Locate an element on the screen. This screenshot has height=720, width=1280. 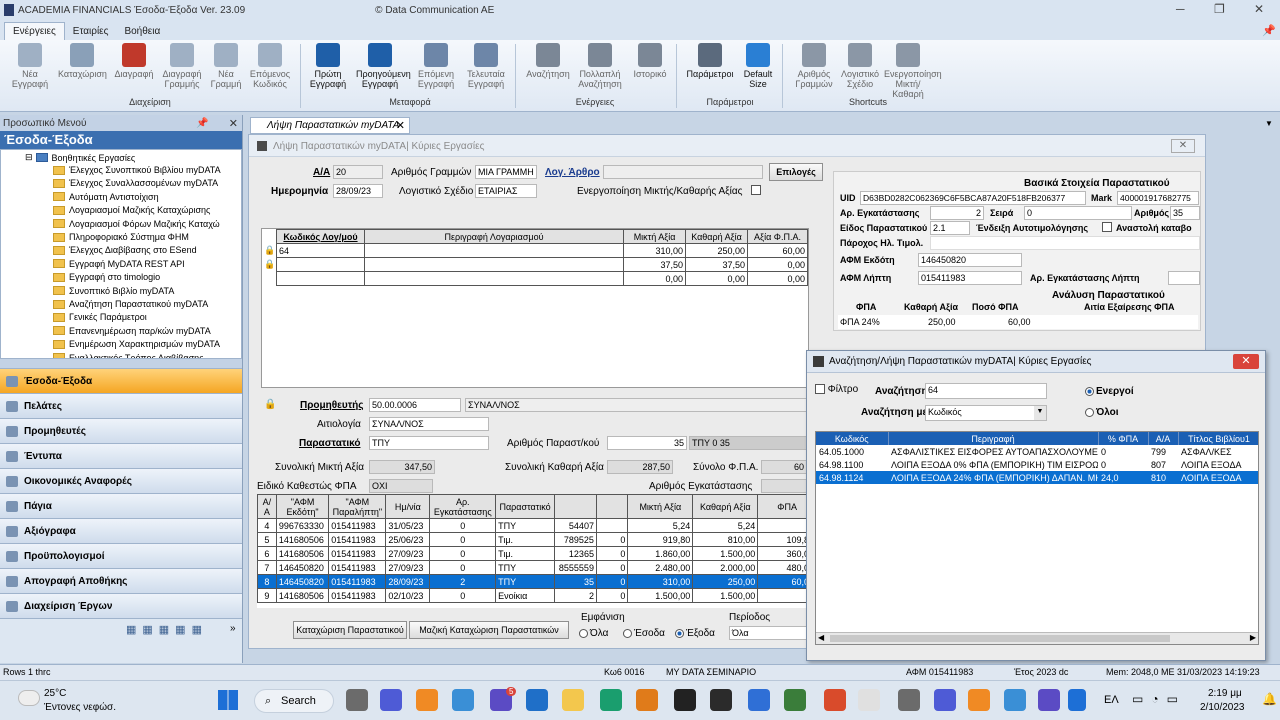
list-cell: 12365 is located at coordinates (575, 553).